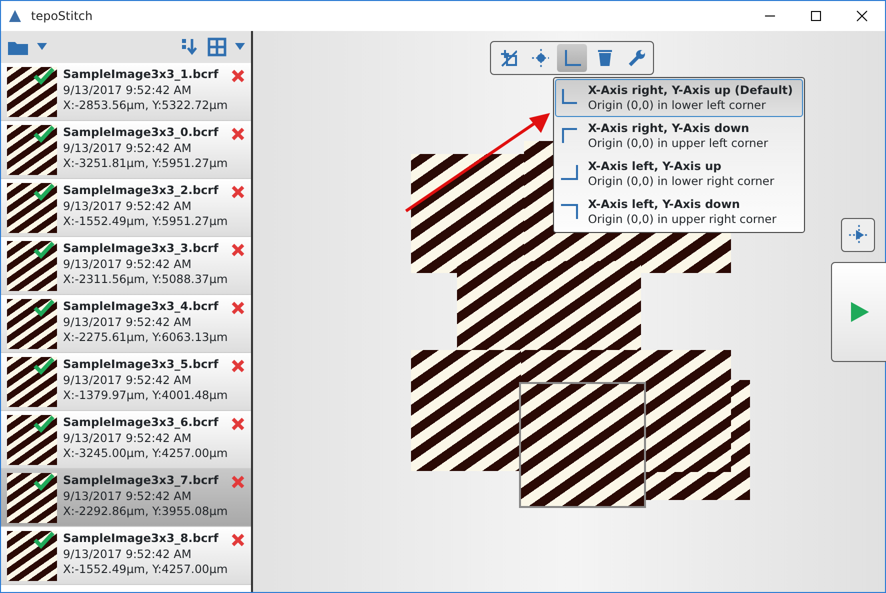 This screenshot has height=593, width=886. Describe the element at coordinates (681, 181) in the screenshot. I see `option-description: Origin (0,0) in lower right corner` at that location.